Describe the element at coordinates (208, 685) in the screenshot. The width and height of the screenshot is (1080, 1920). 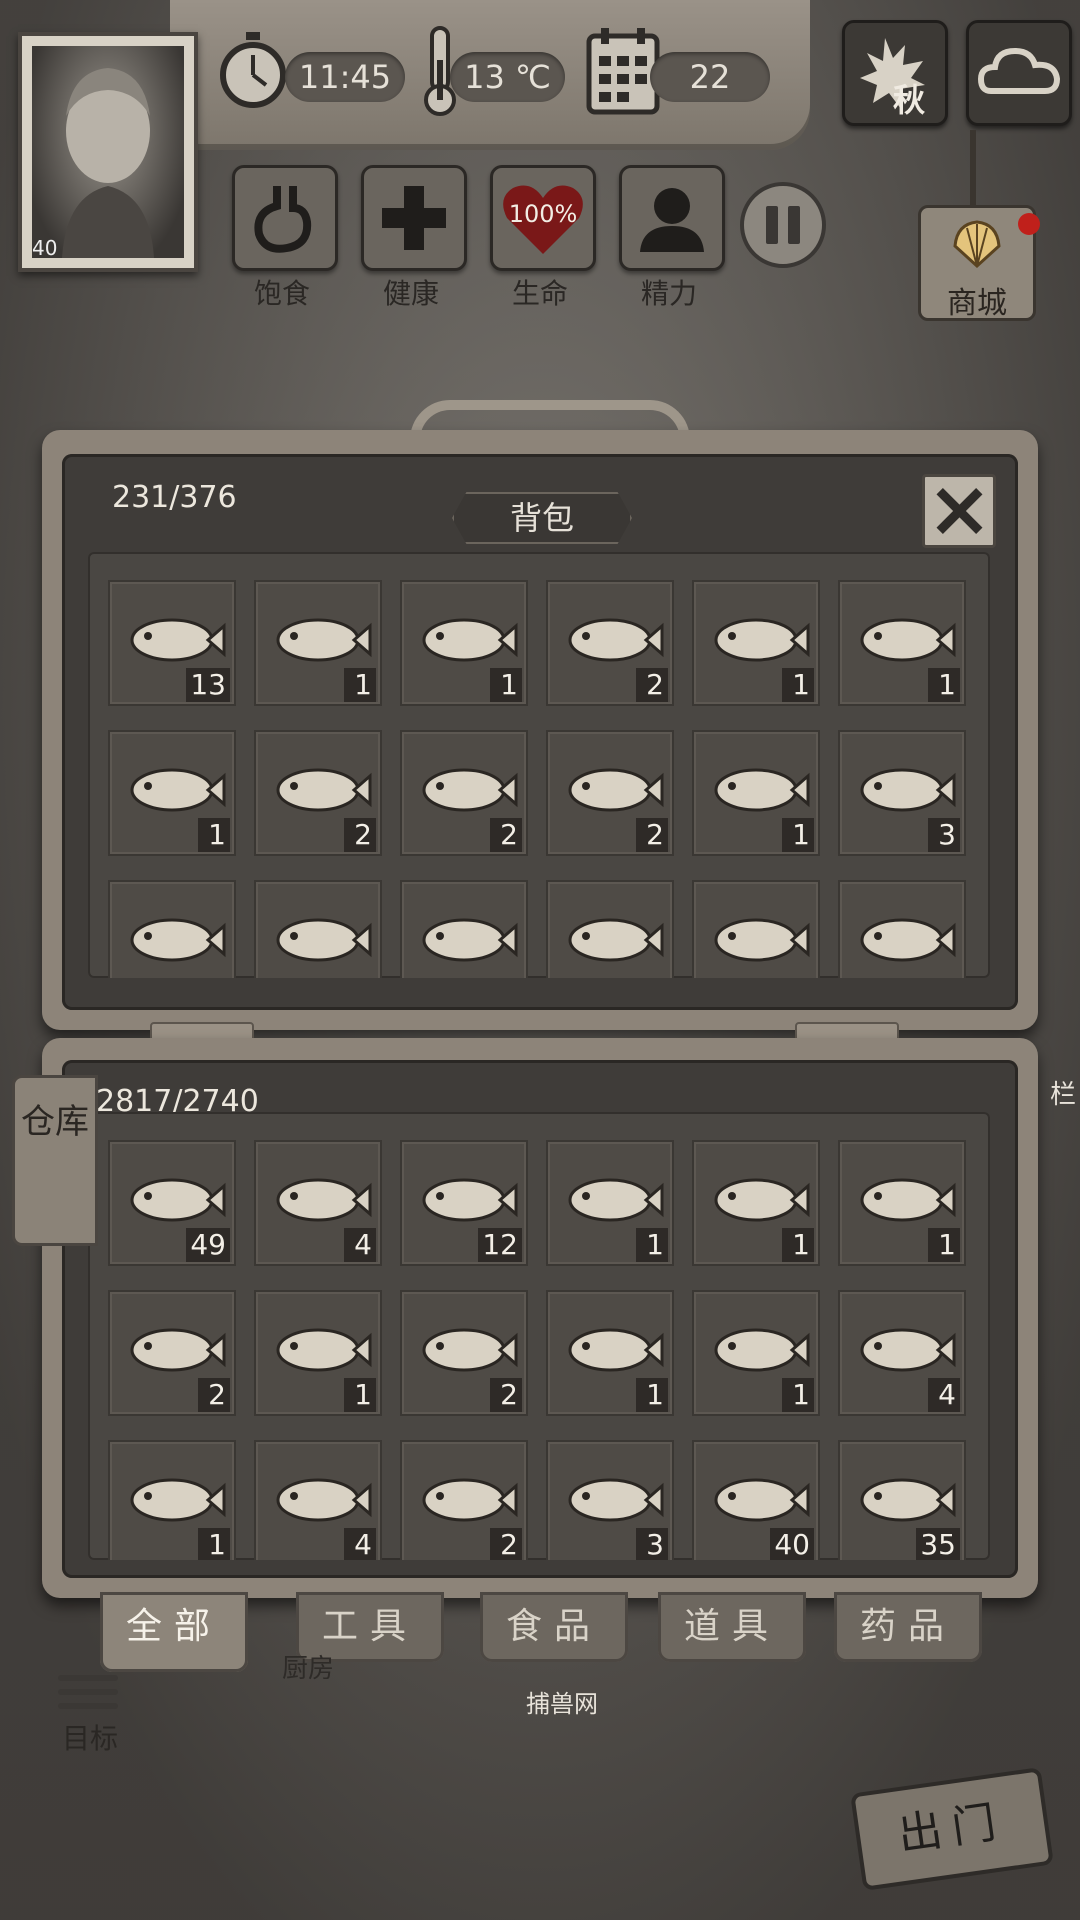
I see `item-quantity: 13` at that location.